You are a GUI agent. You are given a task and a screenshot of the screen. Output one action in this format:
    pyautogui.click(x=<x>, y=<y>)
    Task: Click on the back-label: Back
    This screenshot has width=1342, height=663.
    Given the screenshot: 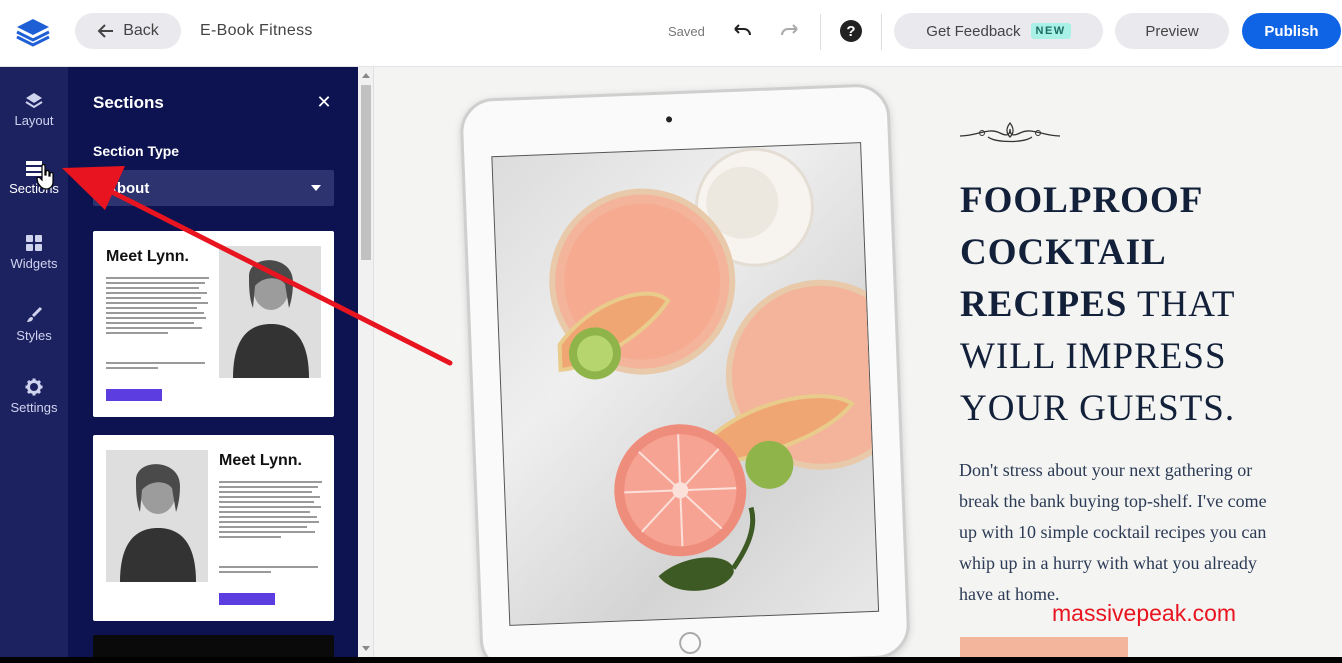 What is the action you would take?
    pyautogui.click(x=141, y=30)
    